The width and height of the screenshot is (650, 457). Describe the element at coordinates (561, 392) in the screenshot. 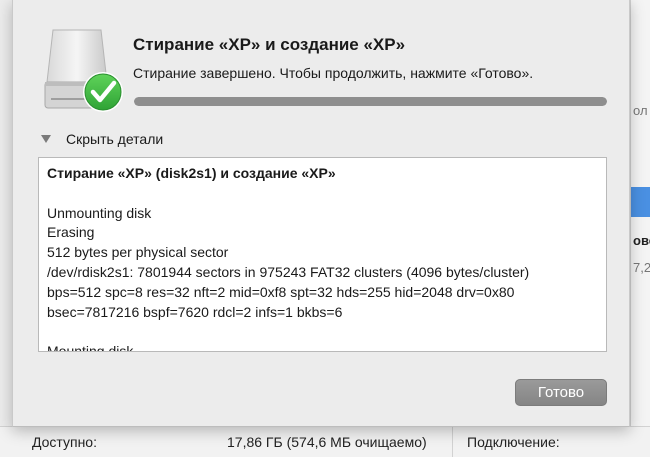

I see `done-button: Готово` at that location.